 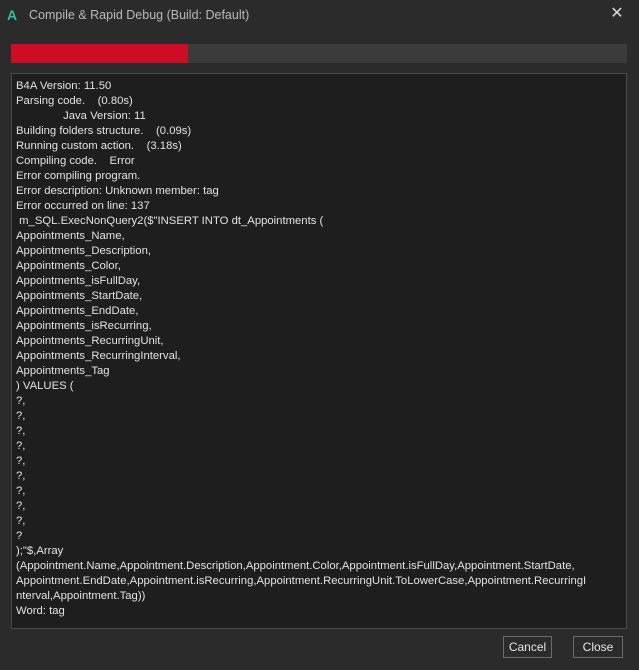 What do you see at coordinates (99, 146) in the screenshot?
I see `log-line: Running custom action. (3.18s)` at bounding box center [99, 146].